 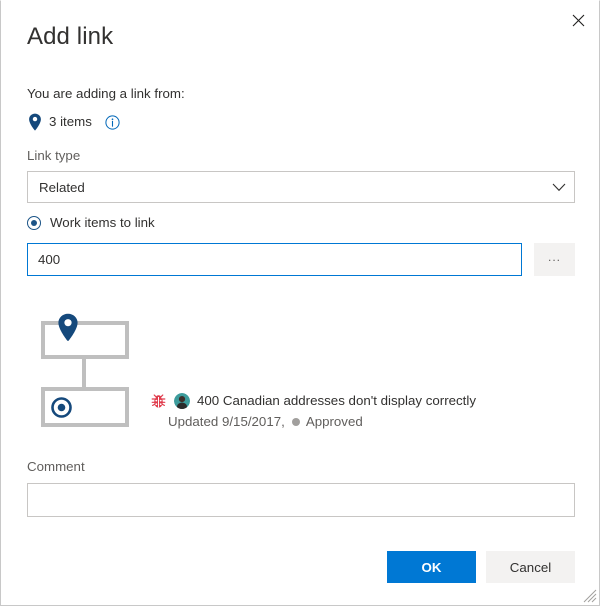 What do you see at coordinates (590, 596) in the screenshot?
I see `resize-grip` at bounding box center [590, 596].